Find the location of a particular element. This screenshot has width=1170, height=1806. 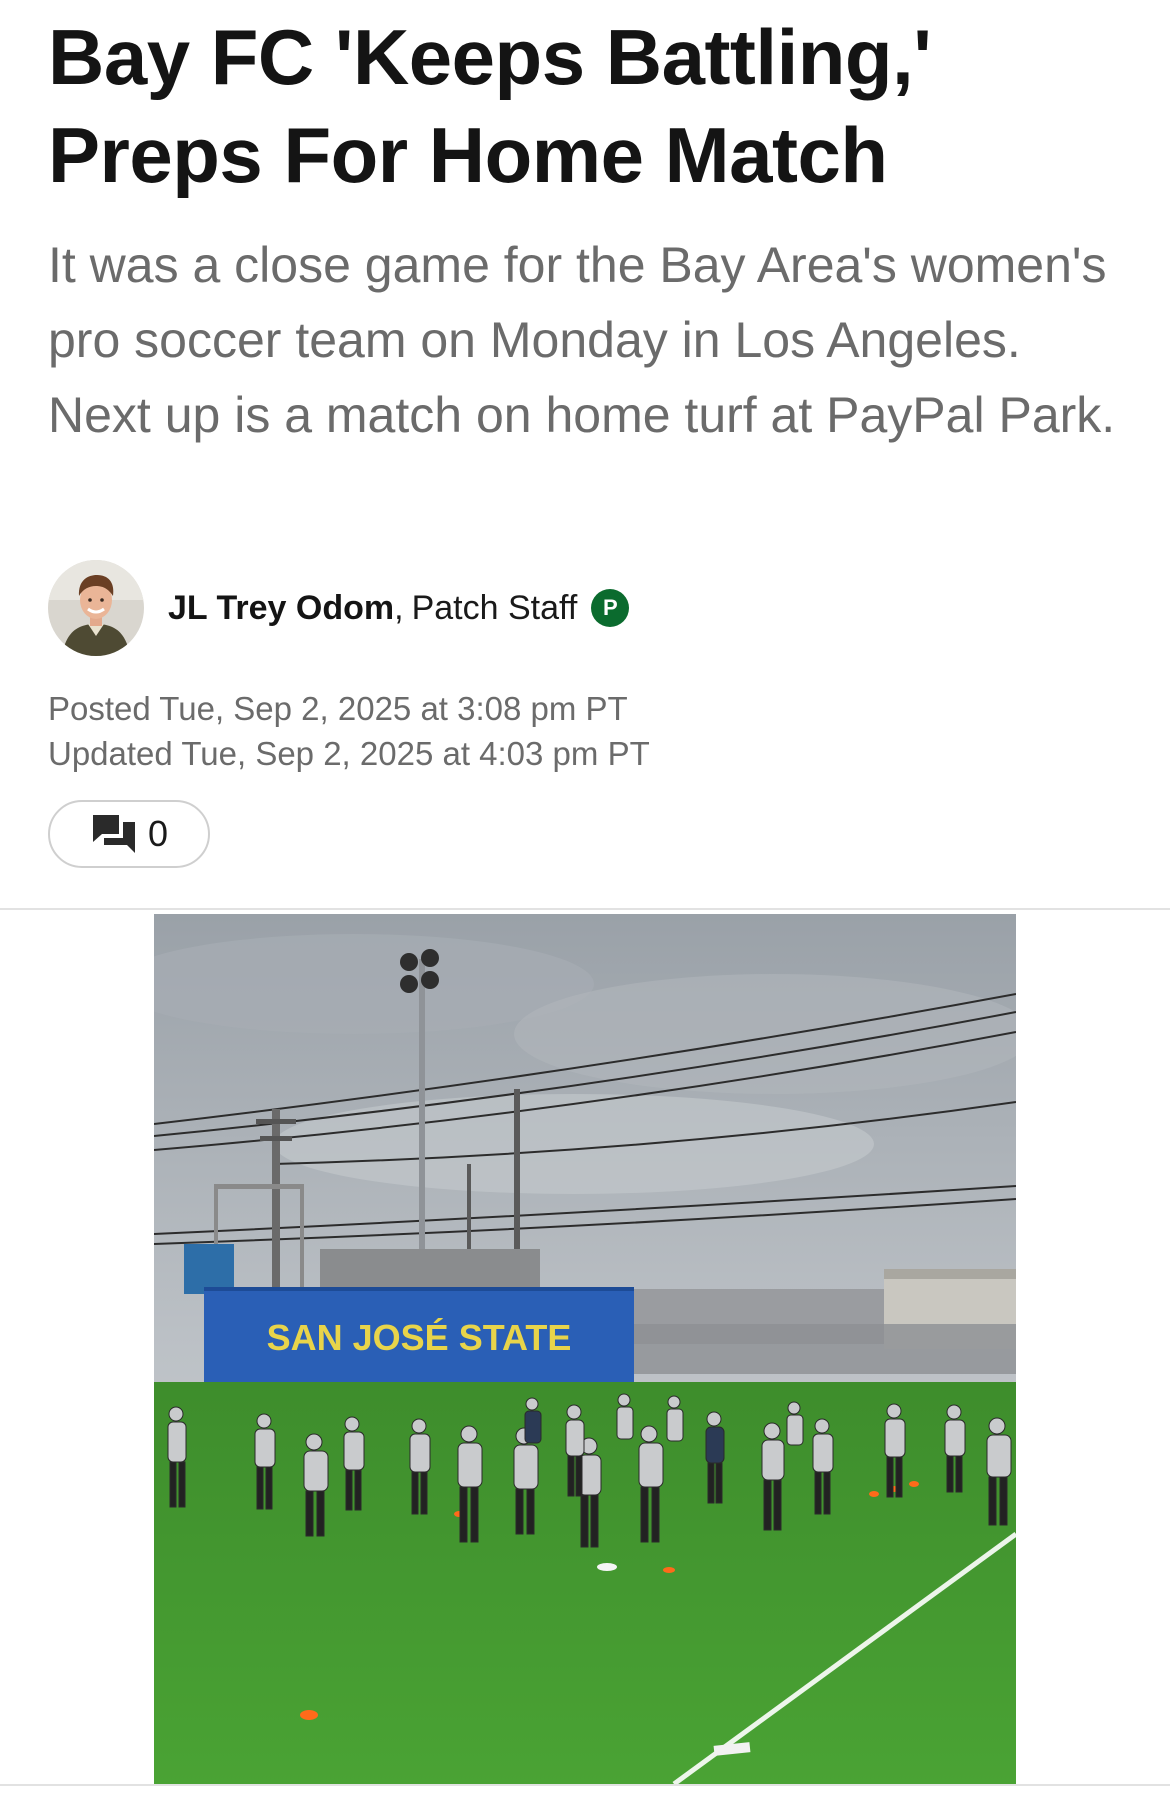

byline: JL Trey Odom, Patch Staff P is located at coordinates (339, 608).